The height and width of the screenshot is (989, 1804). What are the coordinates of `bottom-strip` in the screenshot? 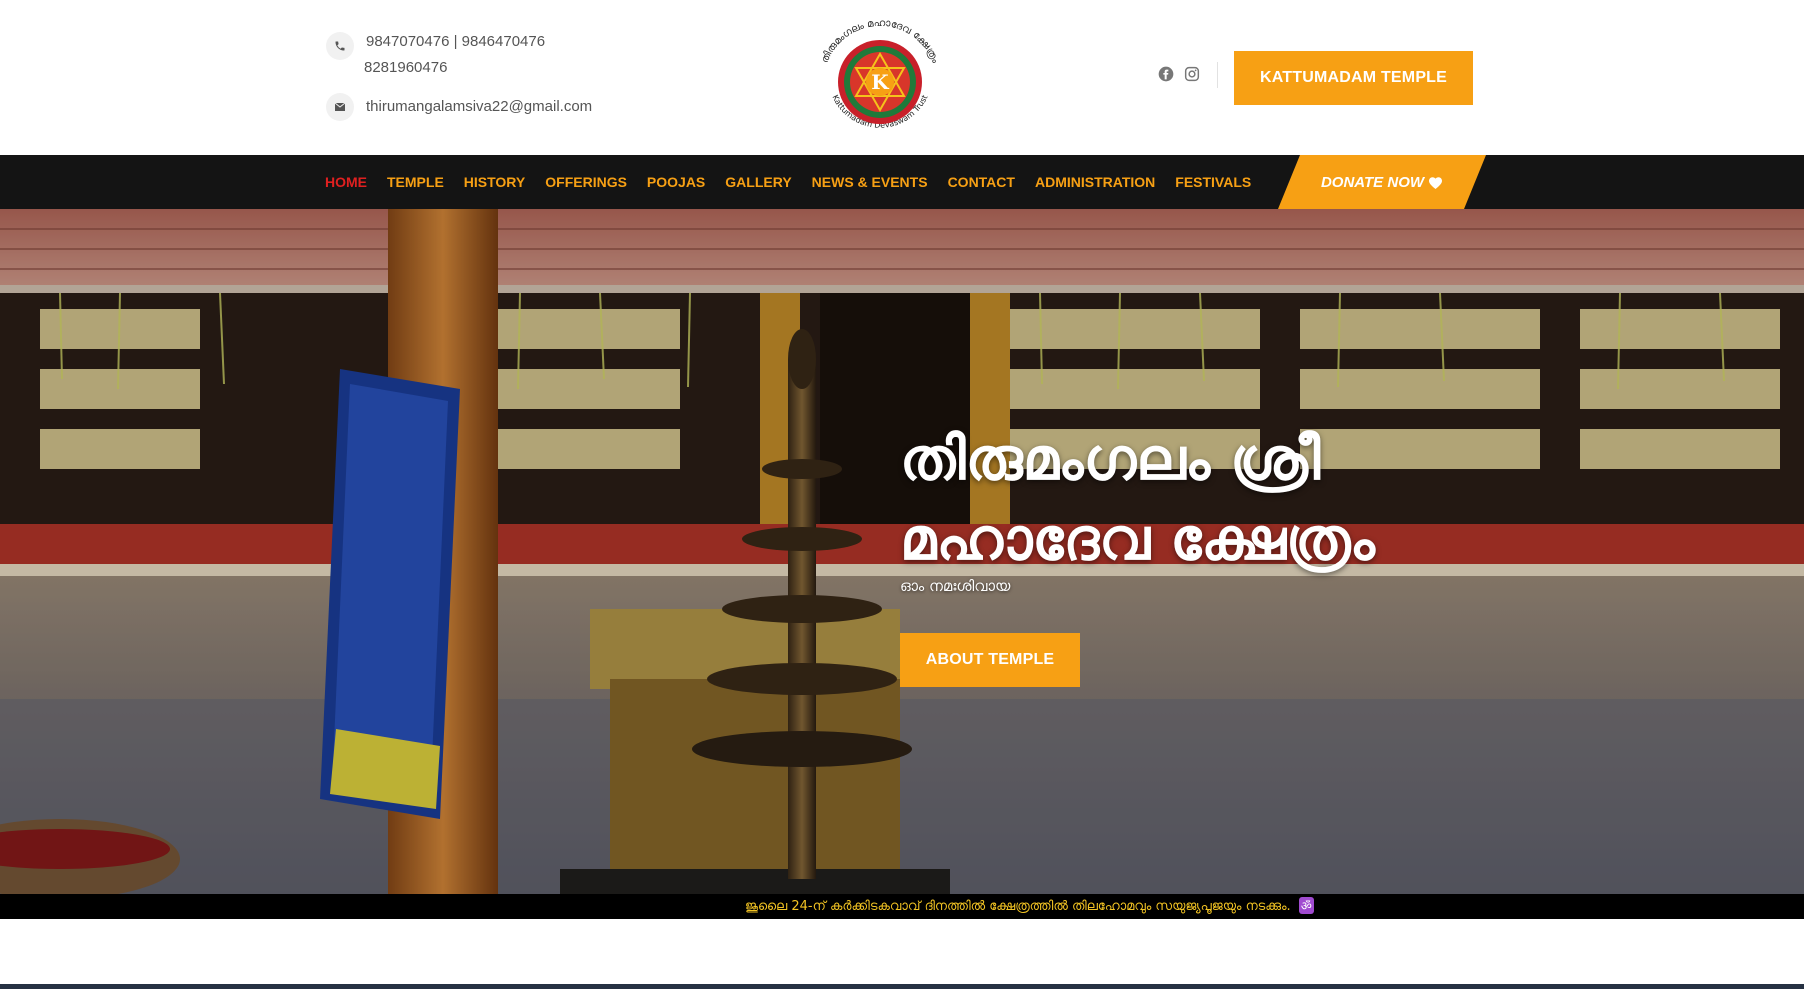 It's located at (902, 986).